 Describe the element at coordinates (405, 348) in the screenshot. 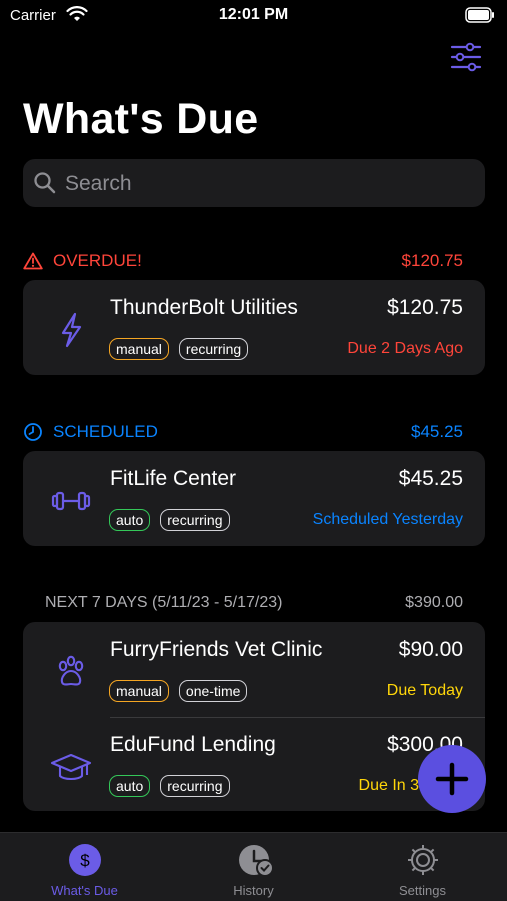

I see `bill-status: Due 2 Days Ago` at that location.